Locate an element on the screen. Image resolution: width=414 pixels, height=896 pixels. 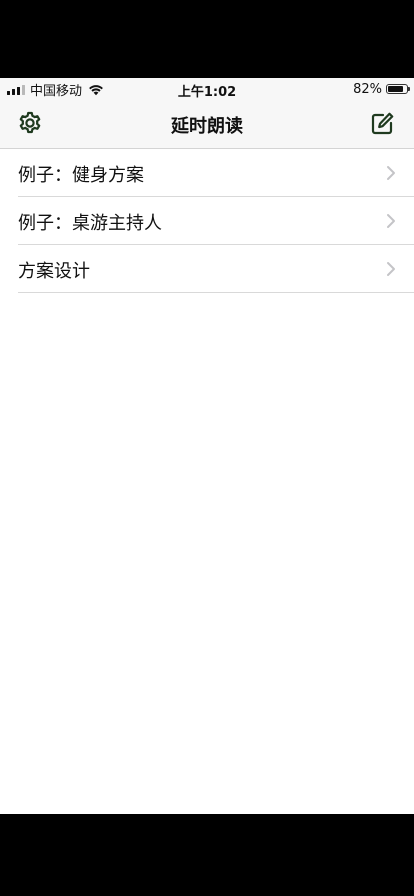
compose-button is located at coordinates (382, 124).